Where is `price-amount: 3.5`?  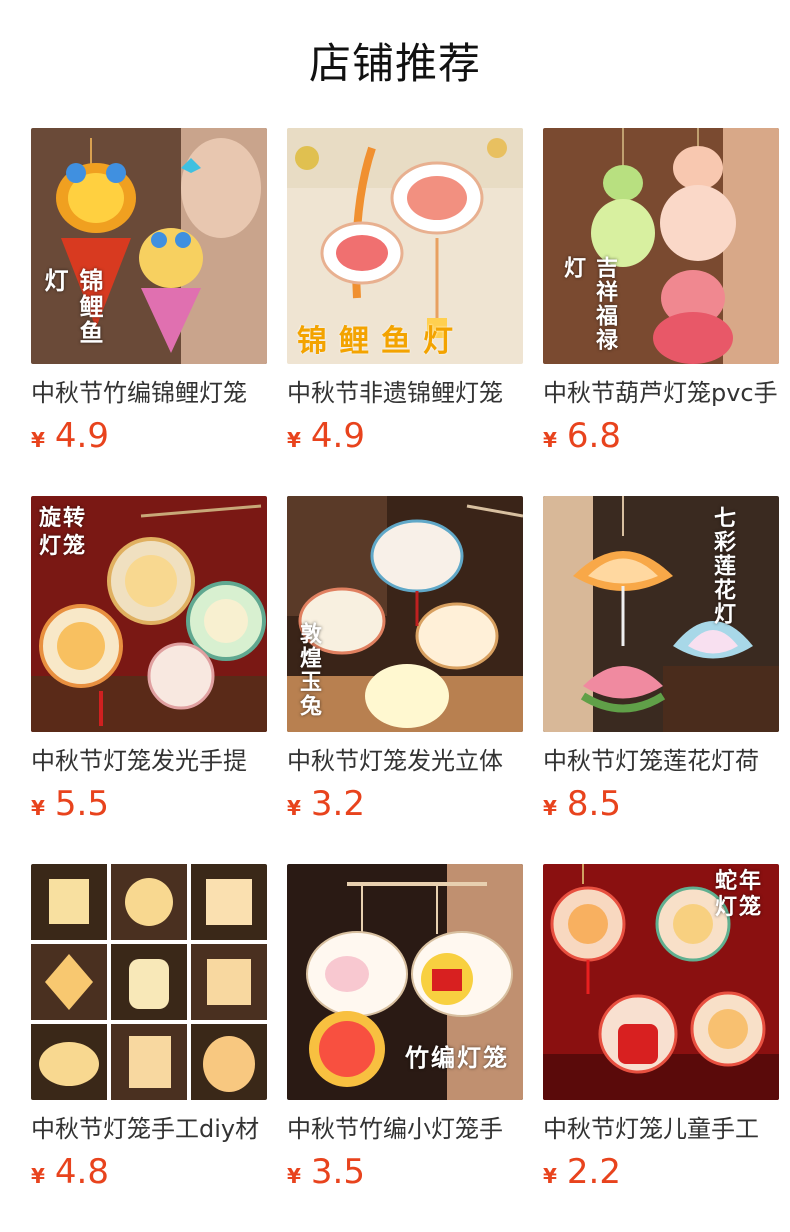 price-amount: 3.5 is located at coordinates (337, 1172).